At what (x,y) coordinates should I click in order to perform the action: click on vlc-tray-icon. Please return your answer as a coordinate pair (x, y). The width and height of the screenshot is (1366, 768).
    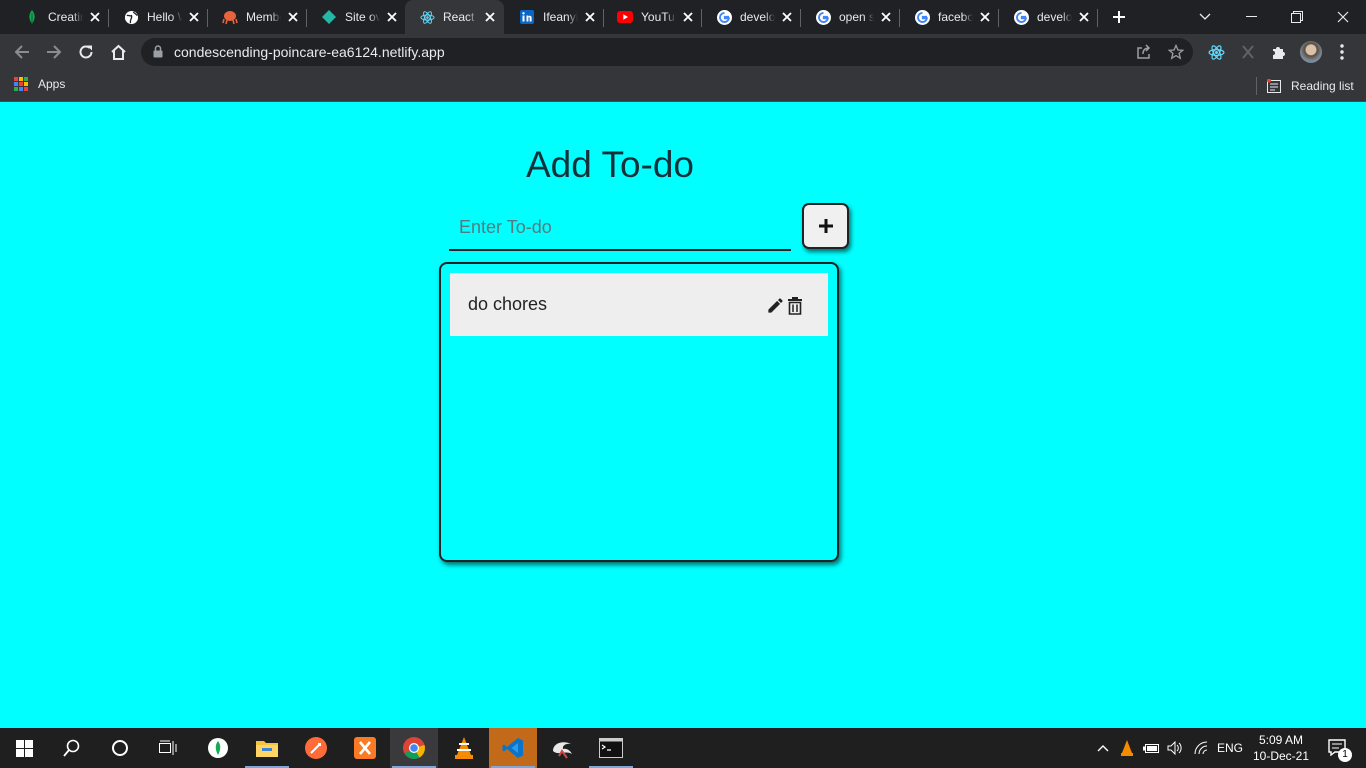
    Looking at the image, I should click on (1127, 748).